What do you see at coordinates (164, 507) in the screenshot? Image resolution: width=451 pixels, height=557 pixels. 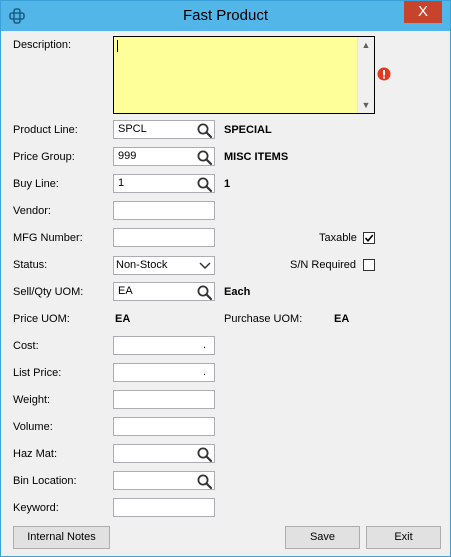 I see `keyword-field` at bounding box center [164, 507].